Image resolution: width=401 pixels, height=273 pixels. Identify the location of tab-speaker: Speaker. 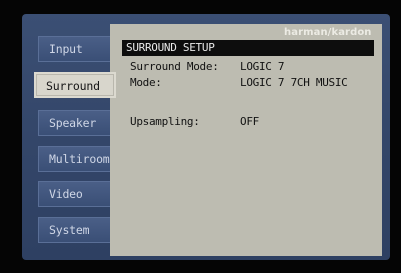
(79, 123).